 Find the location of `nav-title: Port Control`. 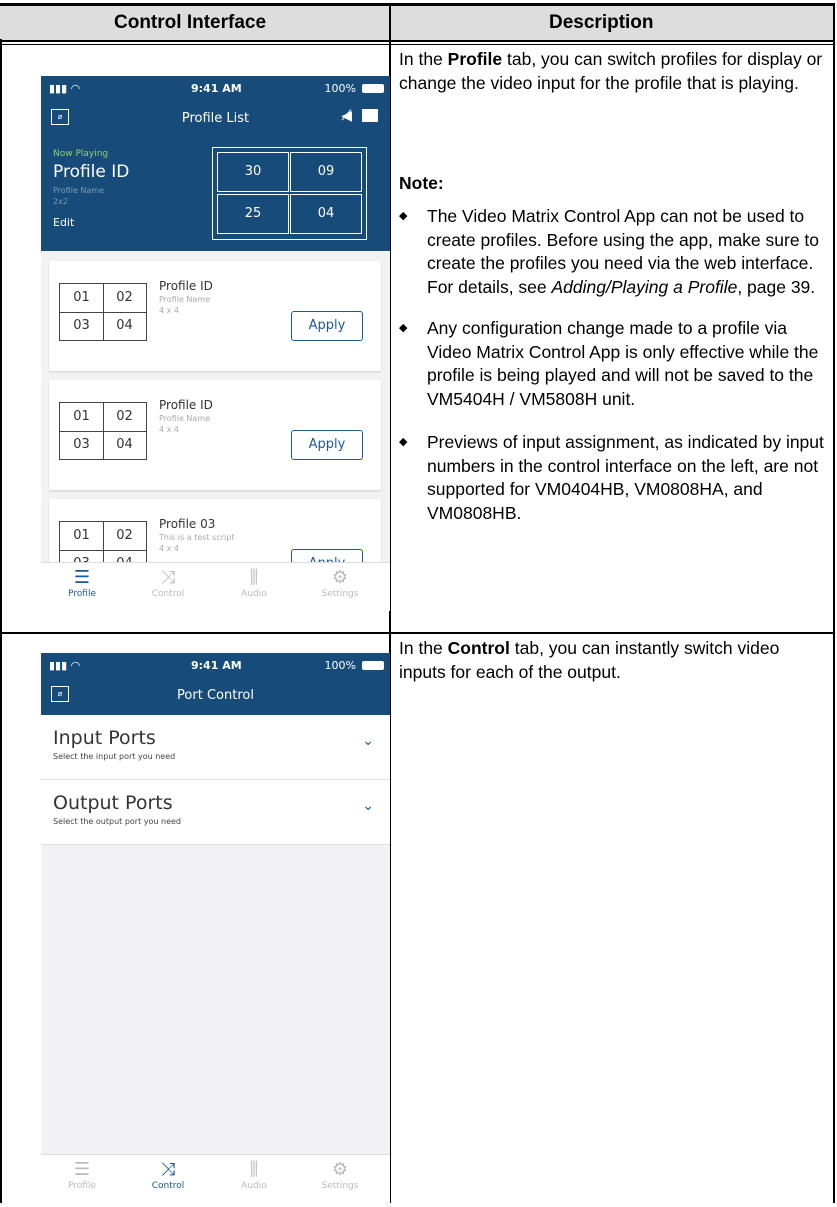

nav-title: Port Control is located at coordinates (215, 695).